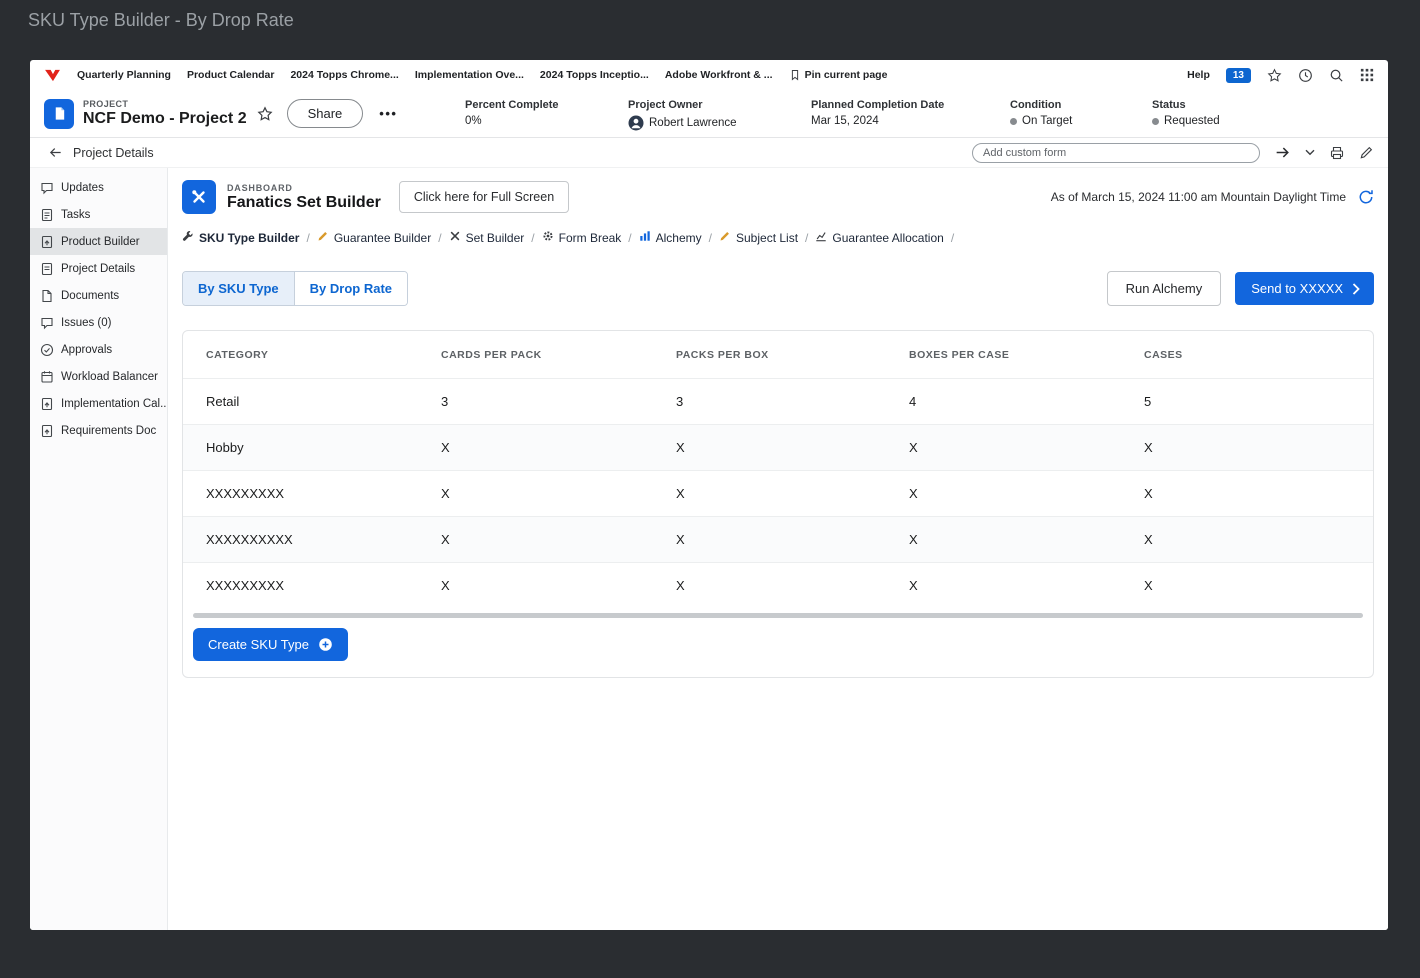 Image resolution: width=1420 pixels, height=978 pixels. I want to click on tab-by-sku-type: By SKU Type, so click(238, 288).